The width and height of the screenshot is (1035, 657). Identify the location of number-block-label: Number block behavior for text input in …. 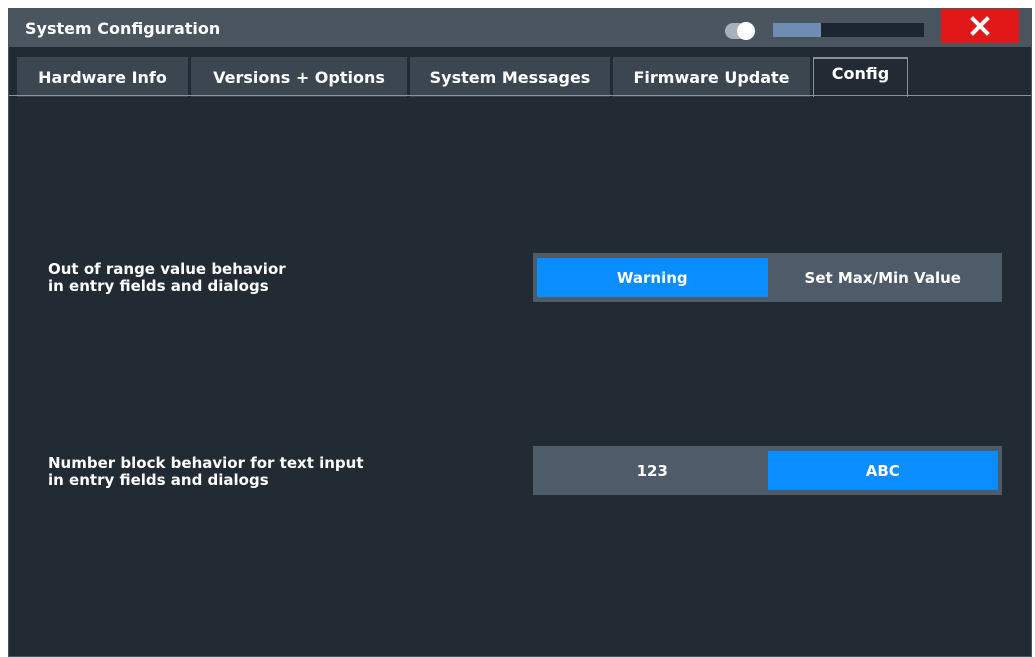
(206, 472).